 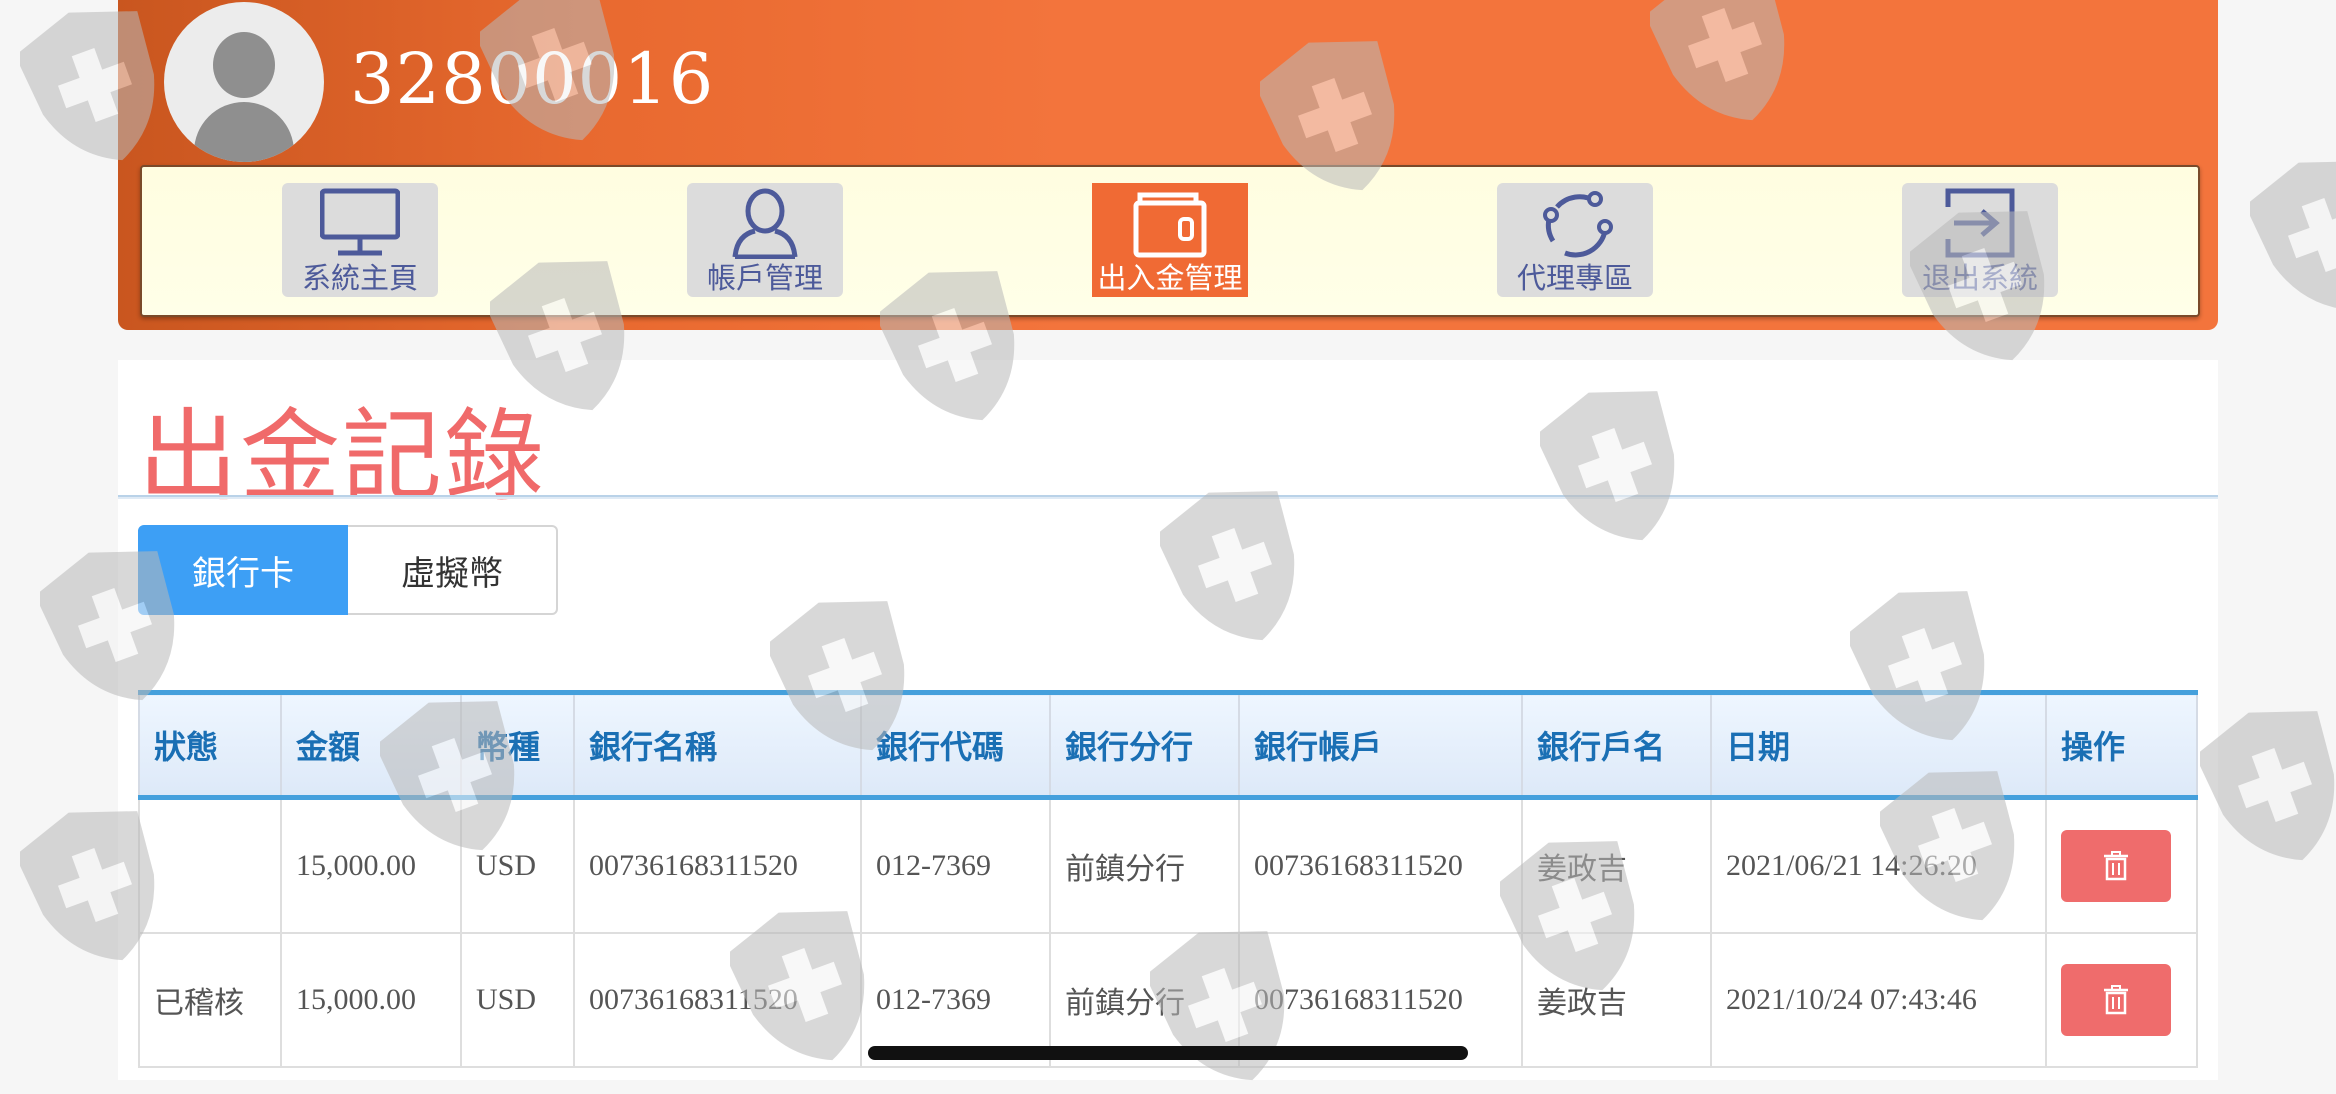 I want to click on cell-date: 2021/10/24 07:43:46, so click(x=1878, y=1000).